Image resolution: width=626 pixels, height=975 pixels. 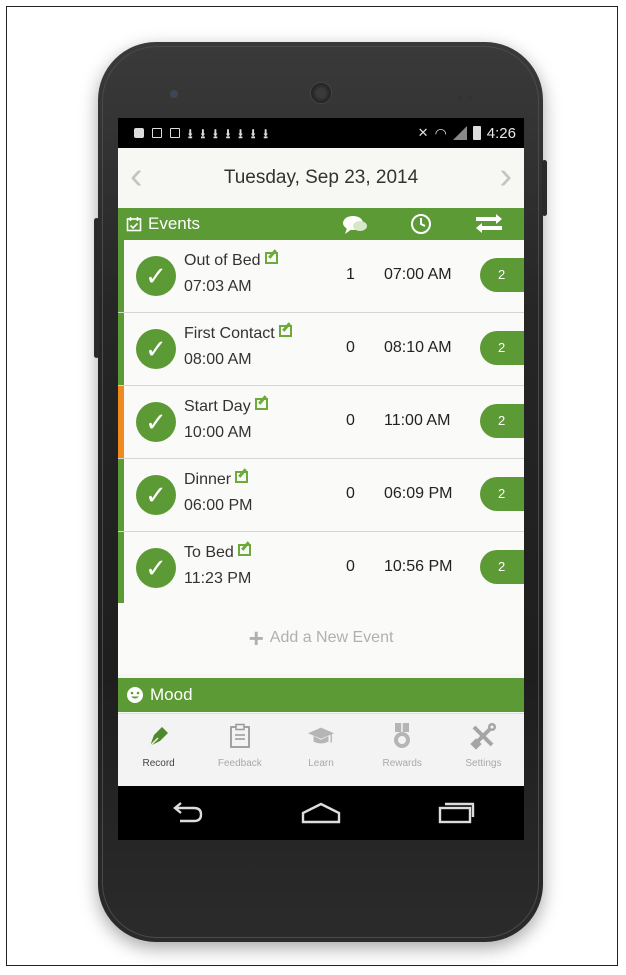 What do you see at coordinates (350, 274) in the screenshot?
I see `event-comment-count: 1` at bounding box center [350, 274].